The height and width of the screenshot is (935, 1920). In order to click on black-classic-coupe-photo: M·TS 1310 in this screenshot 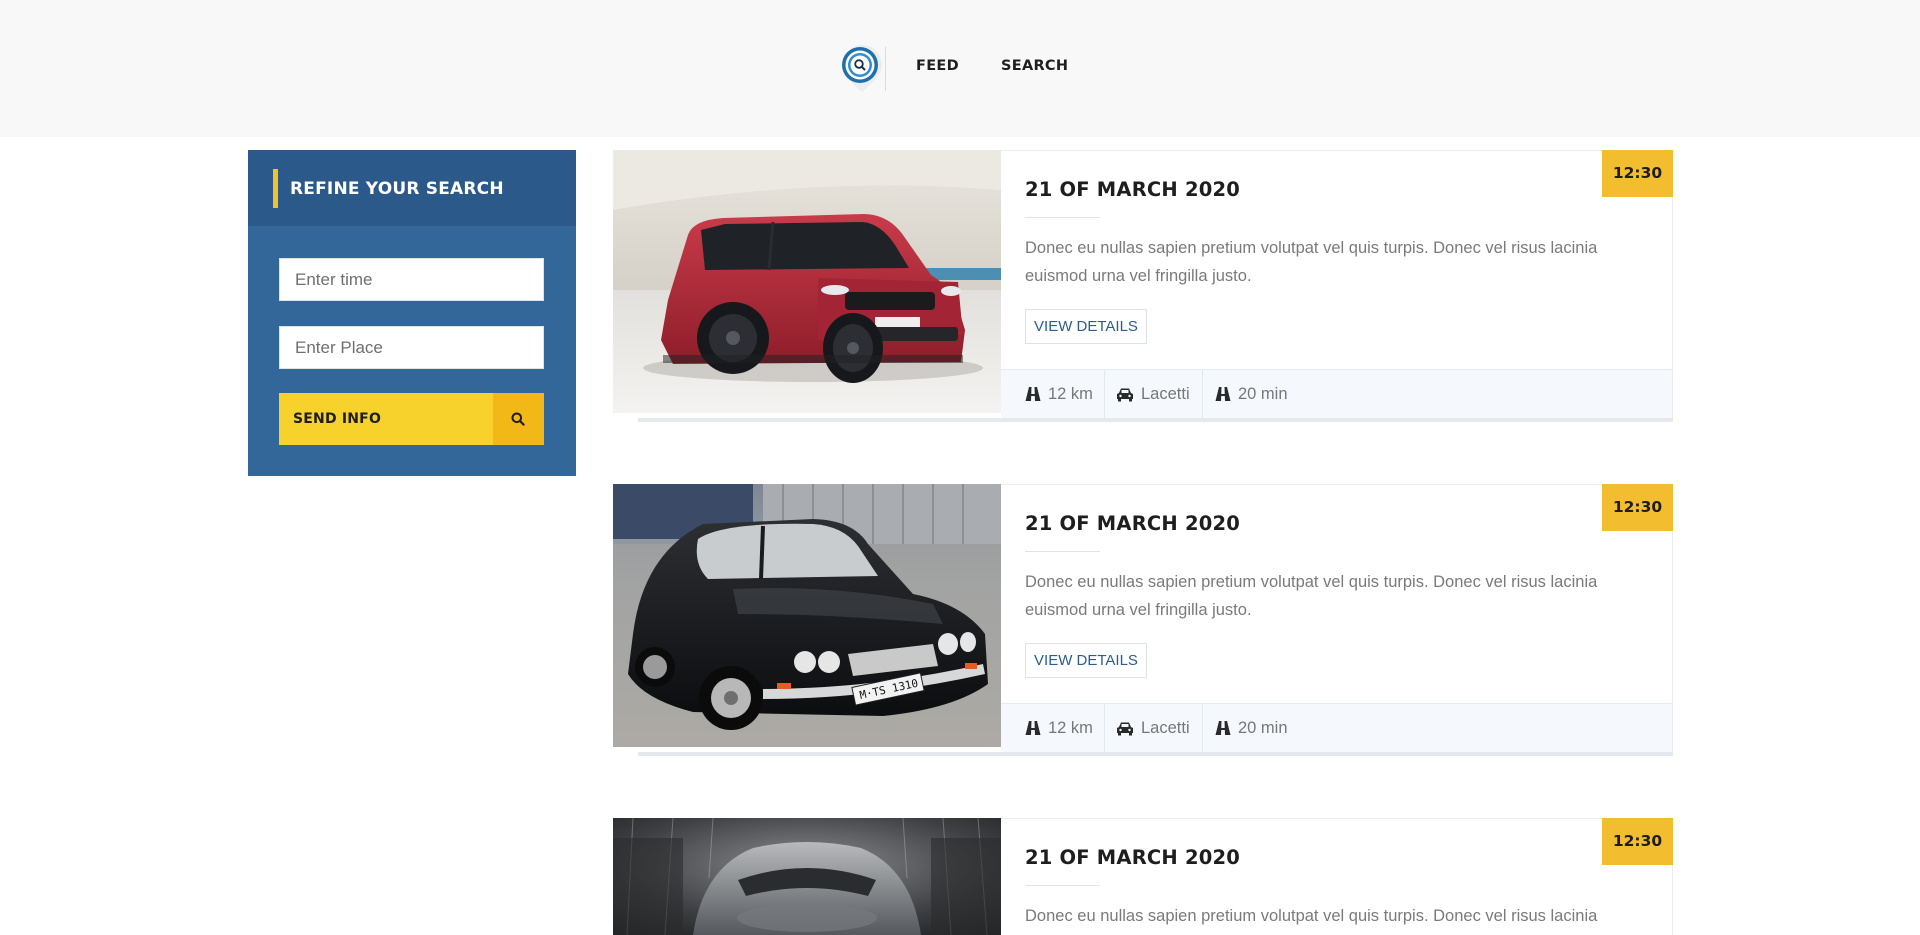, I will do `click(807, 615)`.